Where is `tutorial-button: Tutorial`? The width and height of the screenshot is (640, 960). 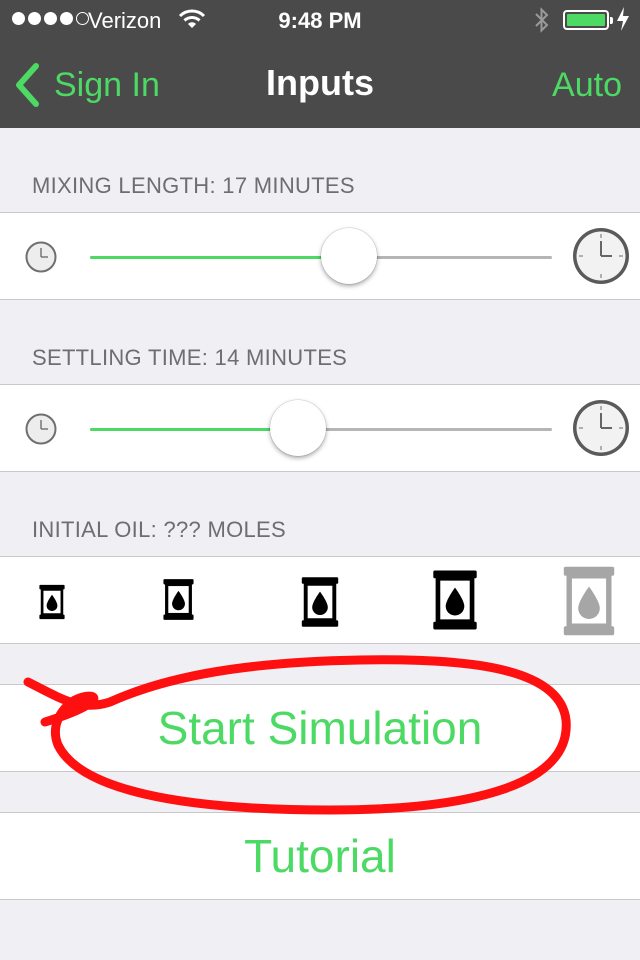 tutorial-button: Tutorial is located at coordinates (320, 856).